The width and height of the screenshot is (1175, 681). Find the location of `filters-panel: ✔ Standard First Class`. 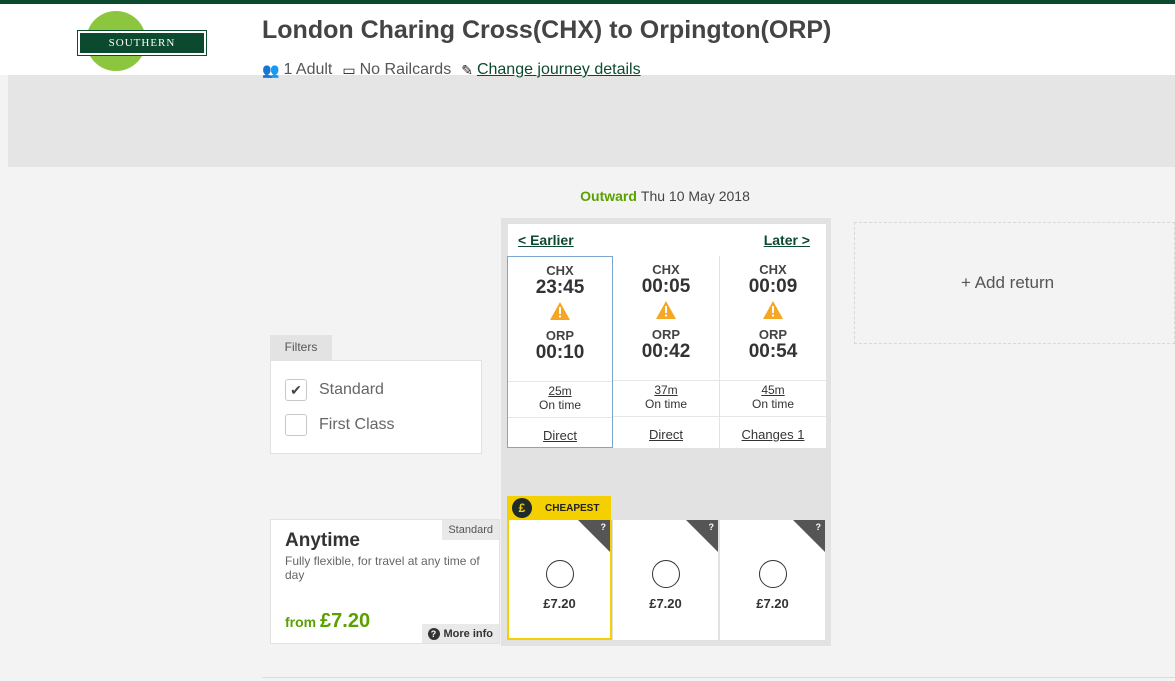

filters-panel: ✔ Standard First Class is located at coordinates (376, 407).